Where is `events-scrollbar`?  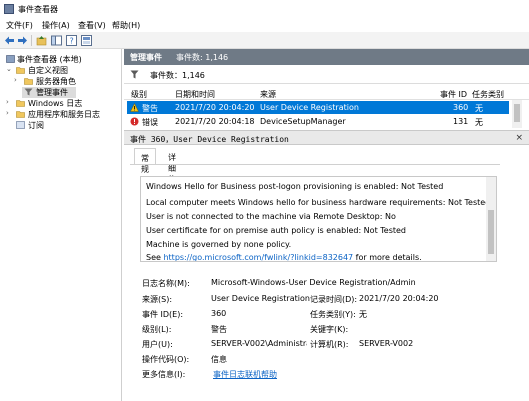 events-scrollbar is located at coordinates (517, 114).